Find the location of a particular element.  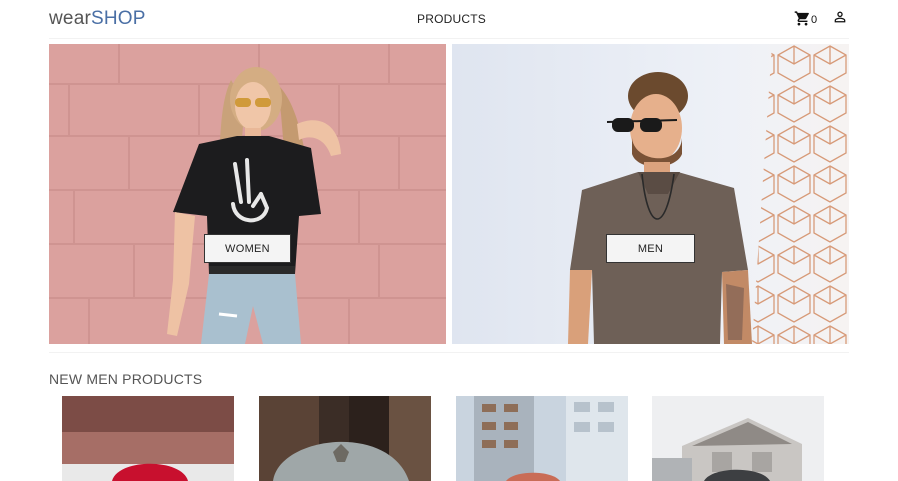

cart-count: 0 is located at coordinates (814, 20).